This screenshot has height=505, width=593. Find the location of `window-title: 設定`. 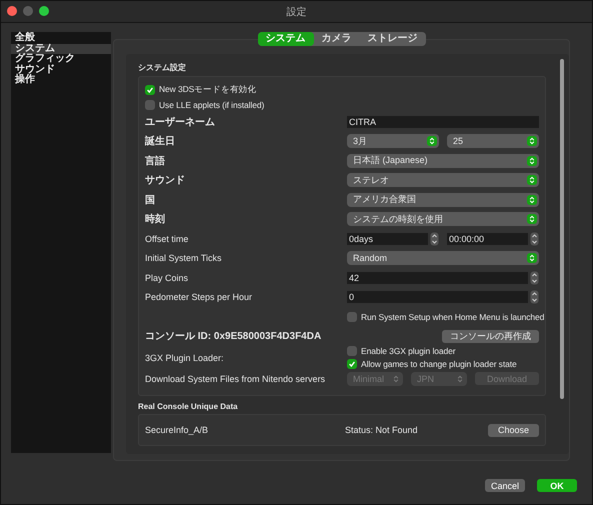

window-title: 設定 is located at coordinates (296, 12).